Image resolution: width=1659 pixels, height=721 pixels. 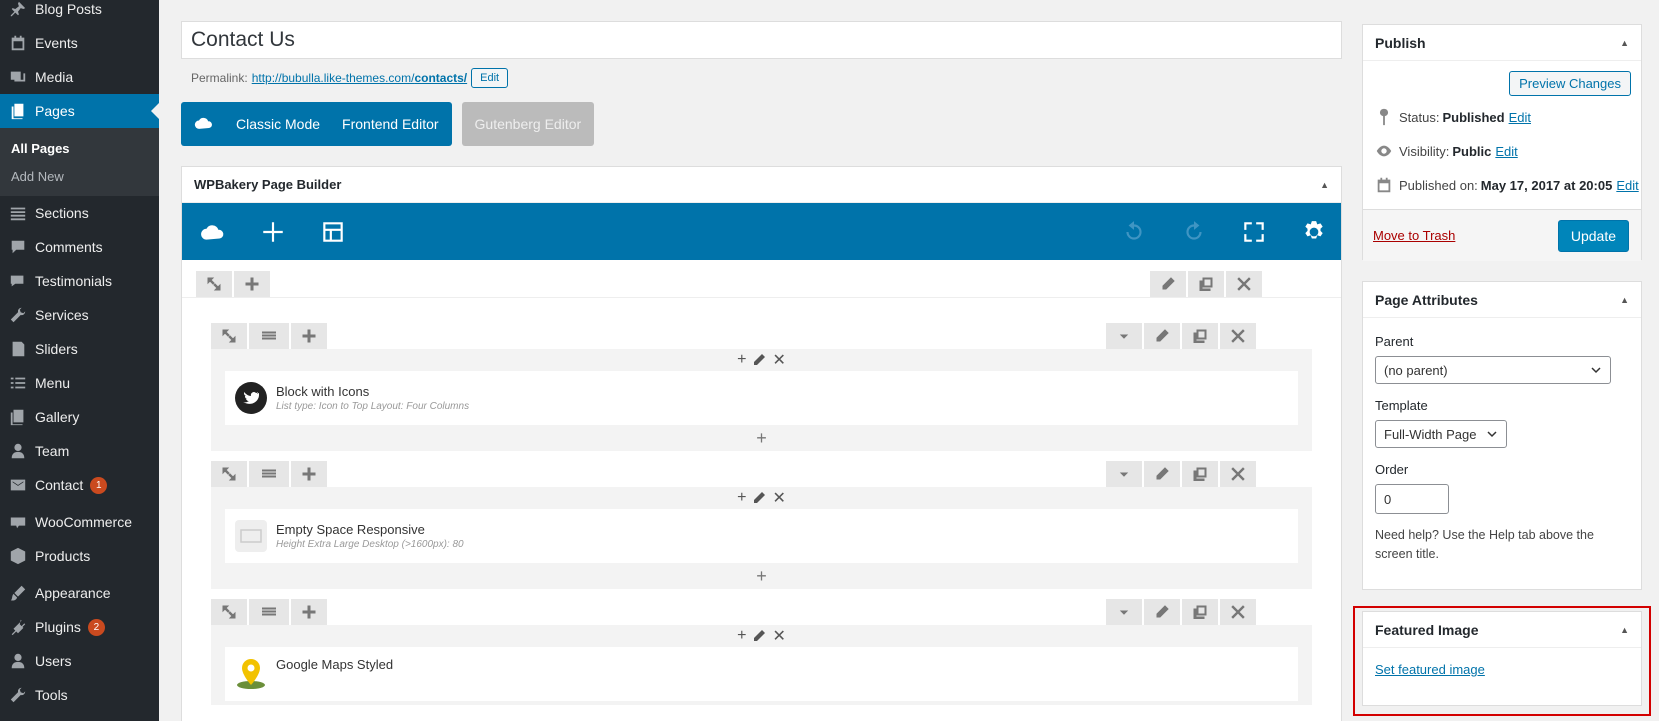 I want to click on fullscreen-icon, so click(x=1254, y=232).